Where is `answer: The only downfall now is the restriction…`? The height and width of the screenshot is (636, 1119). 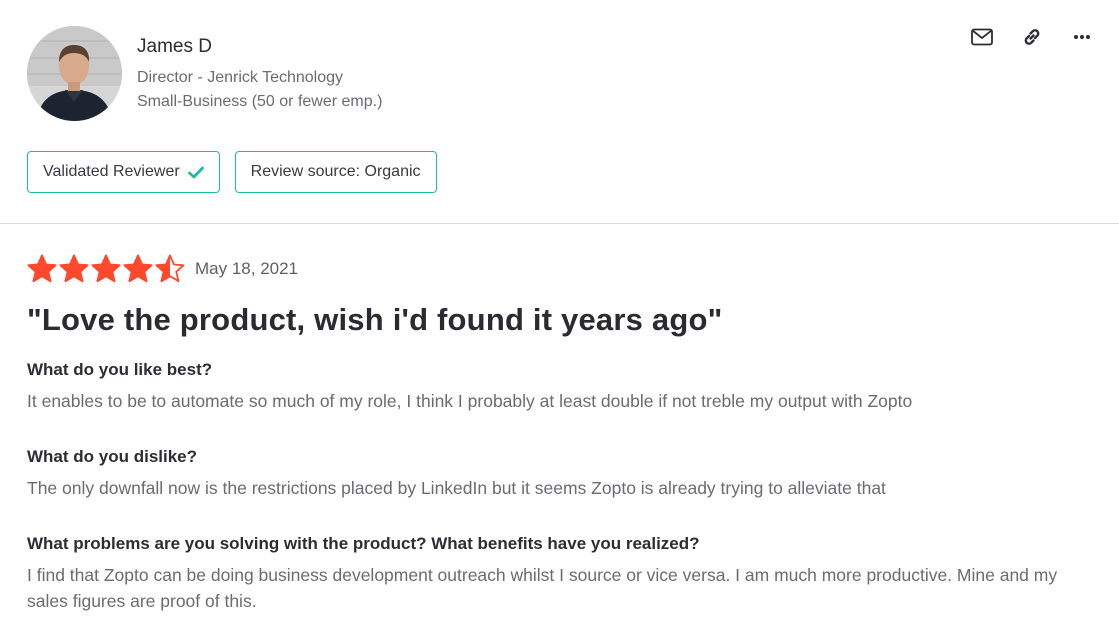 answer: The only downfall now is the restriction… is located at coordinates (456, 488).